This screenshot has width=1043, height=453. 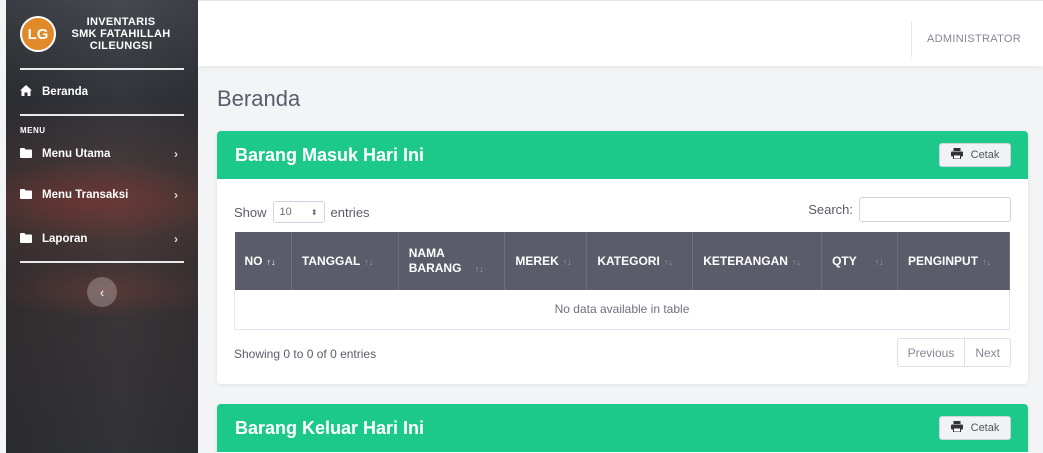 I want to click on column-label: KATEGORI, so click(x=628, y=261).